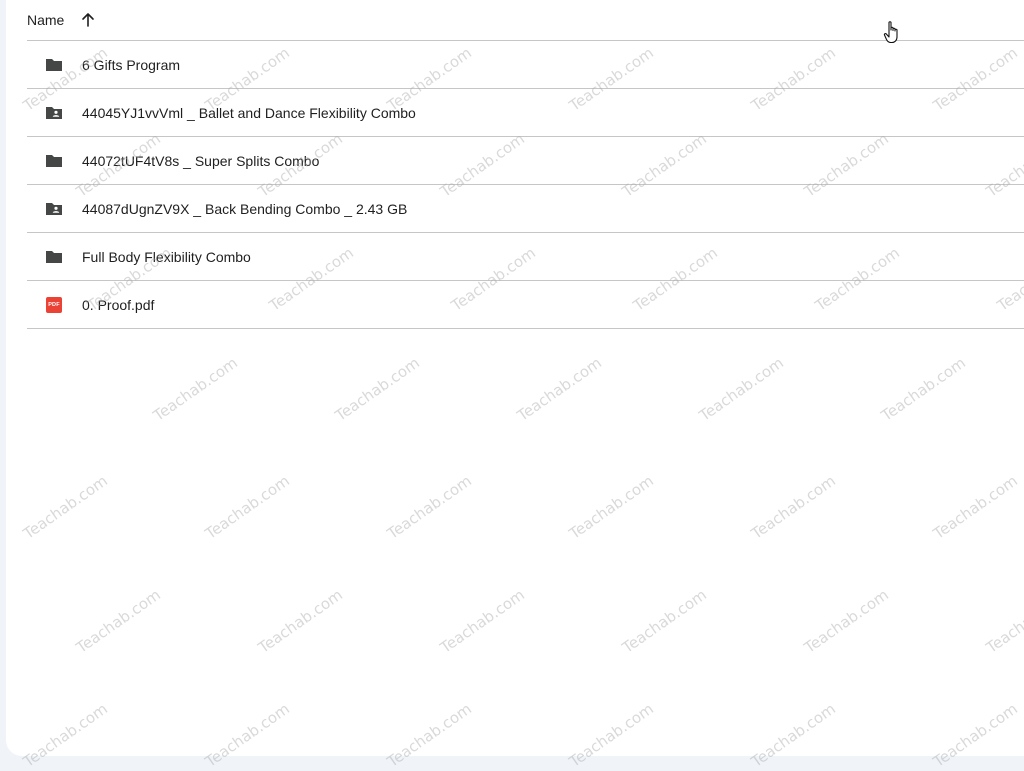  What do you see at coordinates (892, 33) in the screenshot?
I see `hand-cursor-icon` at bounding box center [892, 33].